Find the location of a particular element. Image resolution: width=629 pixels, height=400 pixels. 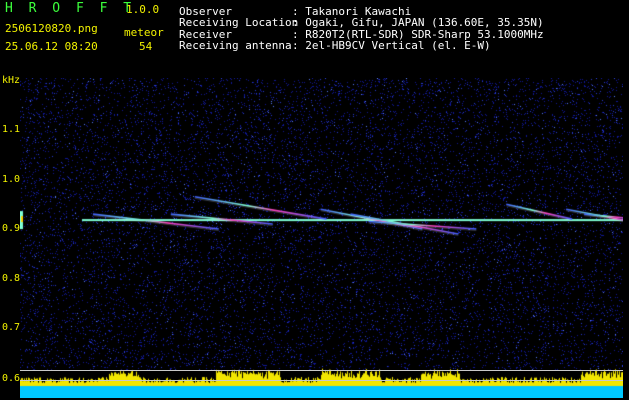

app-version: 1.0.0 is located at coordinates (143, 9).